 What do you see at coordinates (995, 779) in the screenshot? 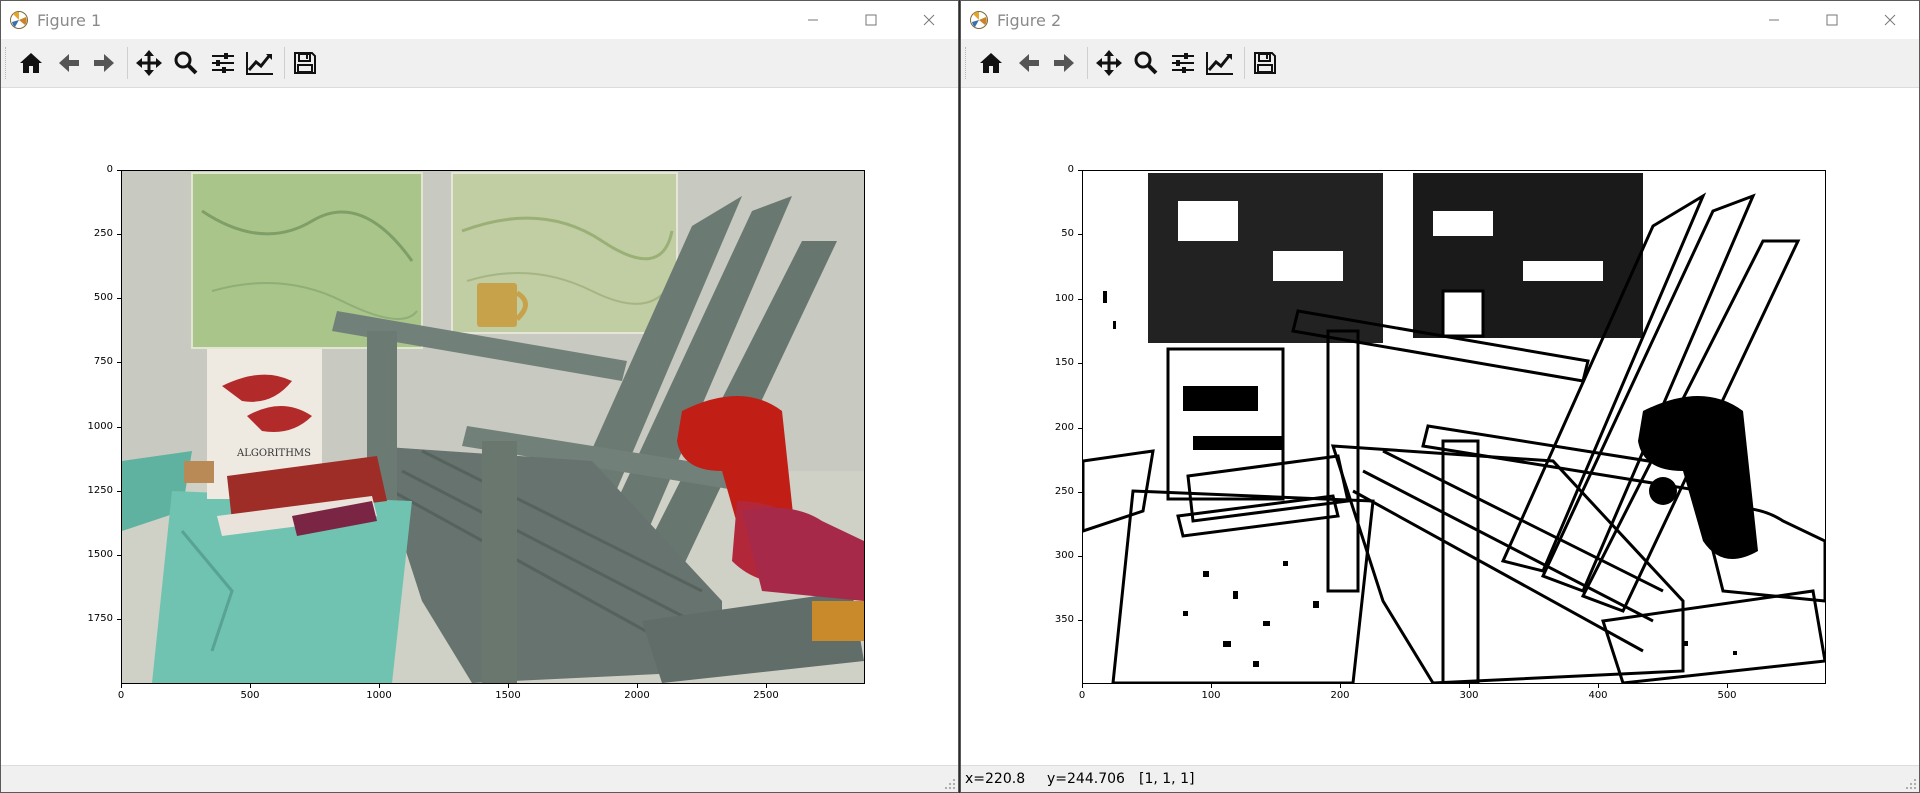
I see `cursor-x-readout: x=220.8` at bounding box center [995, 779].